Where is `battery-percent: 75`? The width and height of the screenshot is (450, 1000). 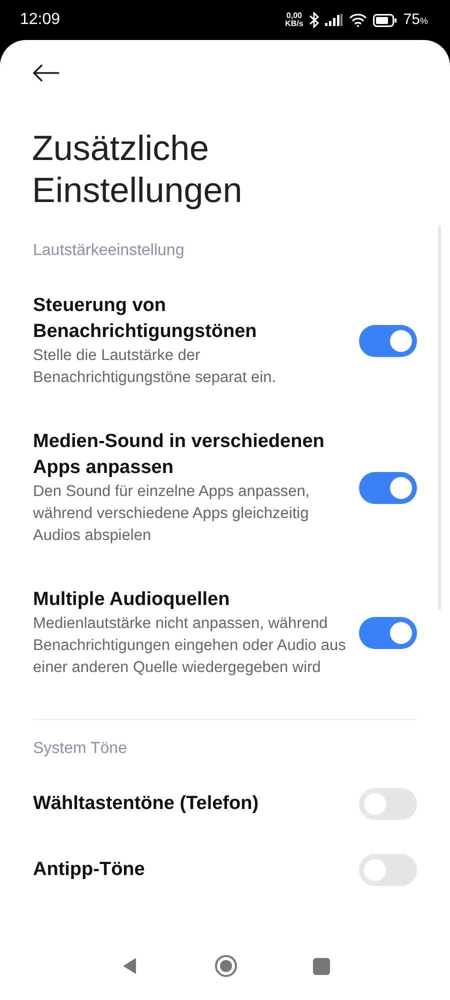 battery-percent: 75 is located at coordinates (411, 19).